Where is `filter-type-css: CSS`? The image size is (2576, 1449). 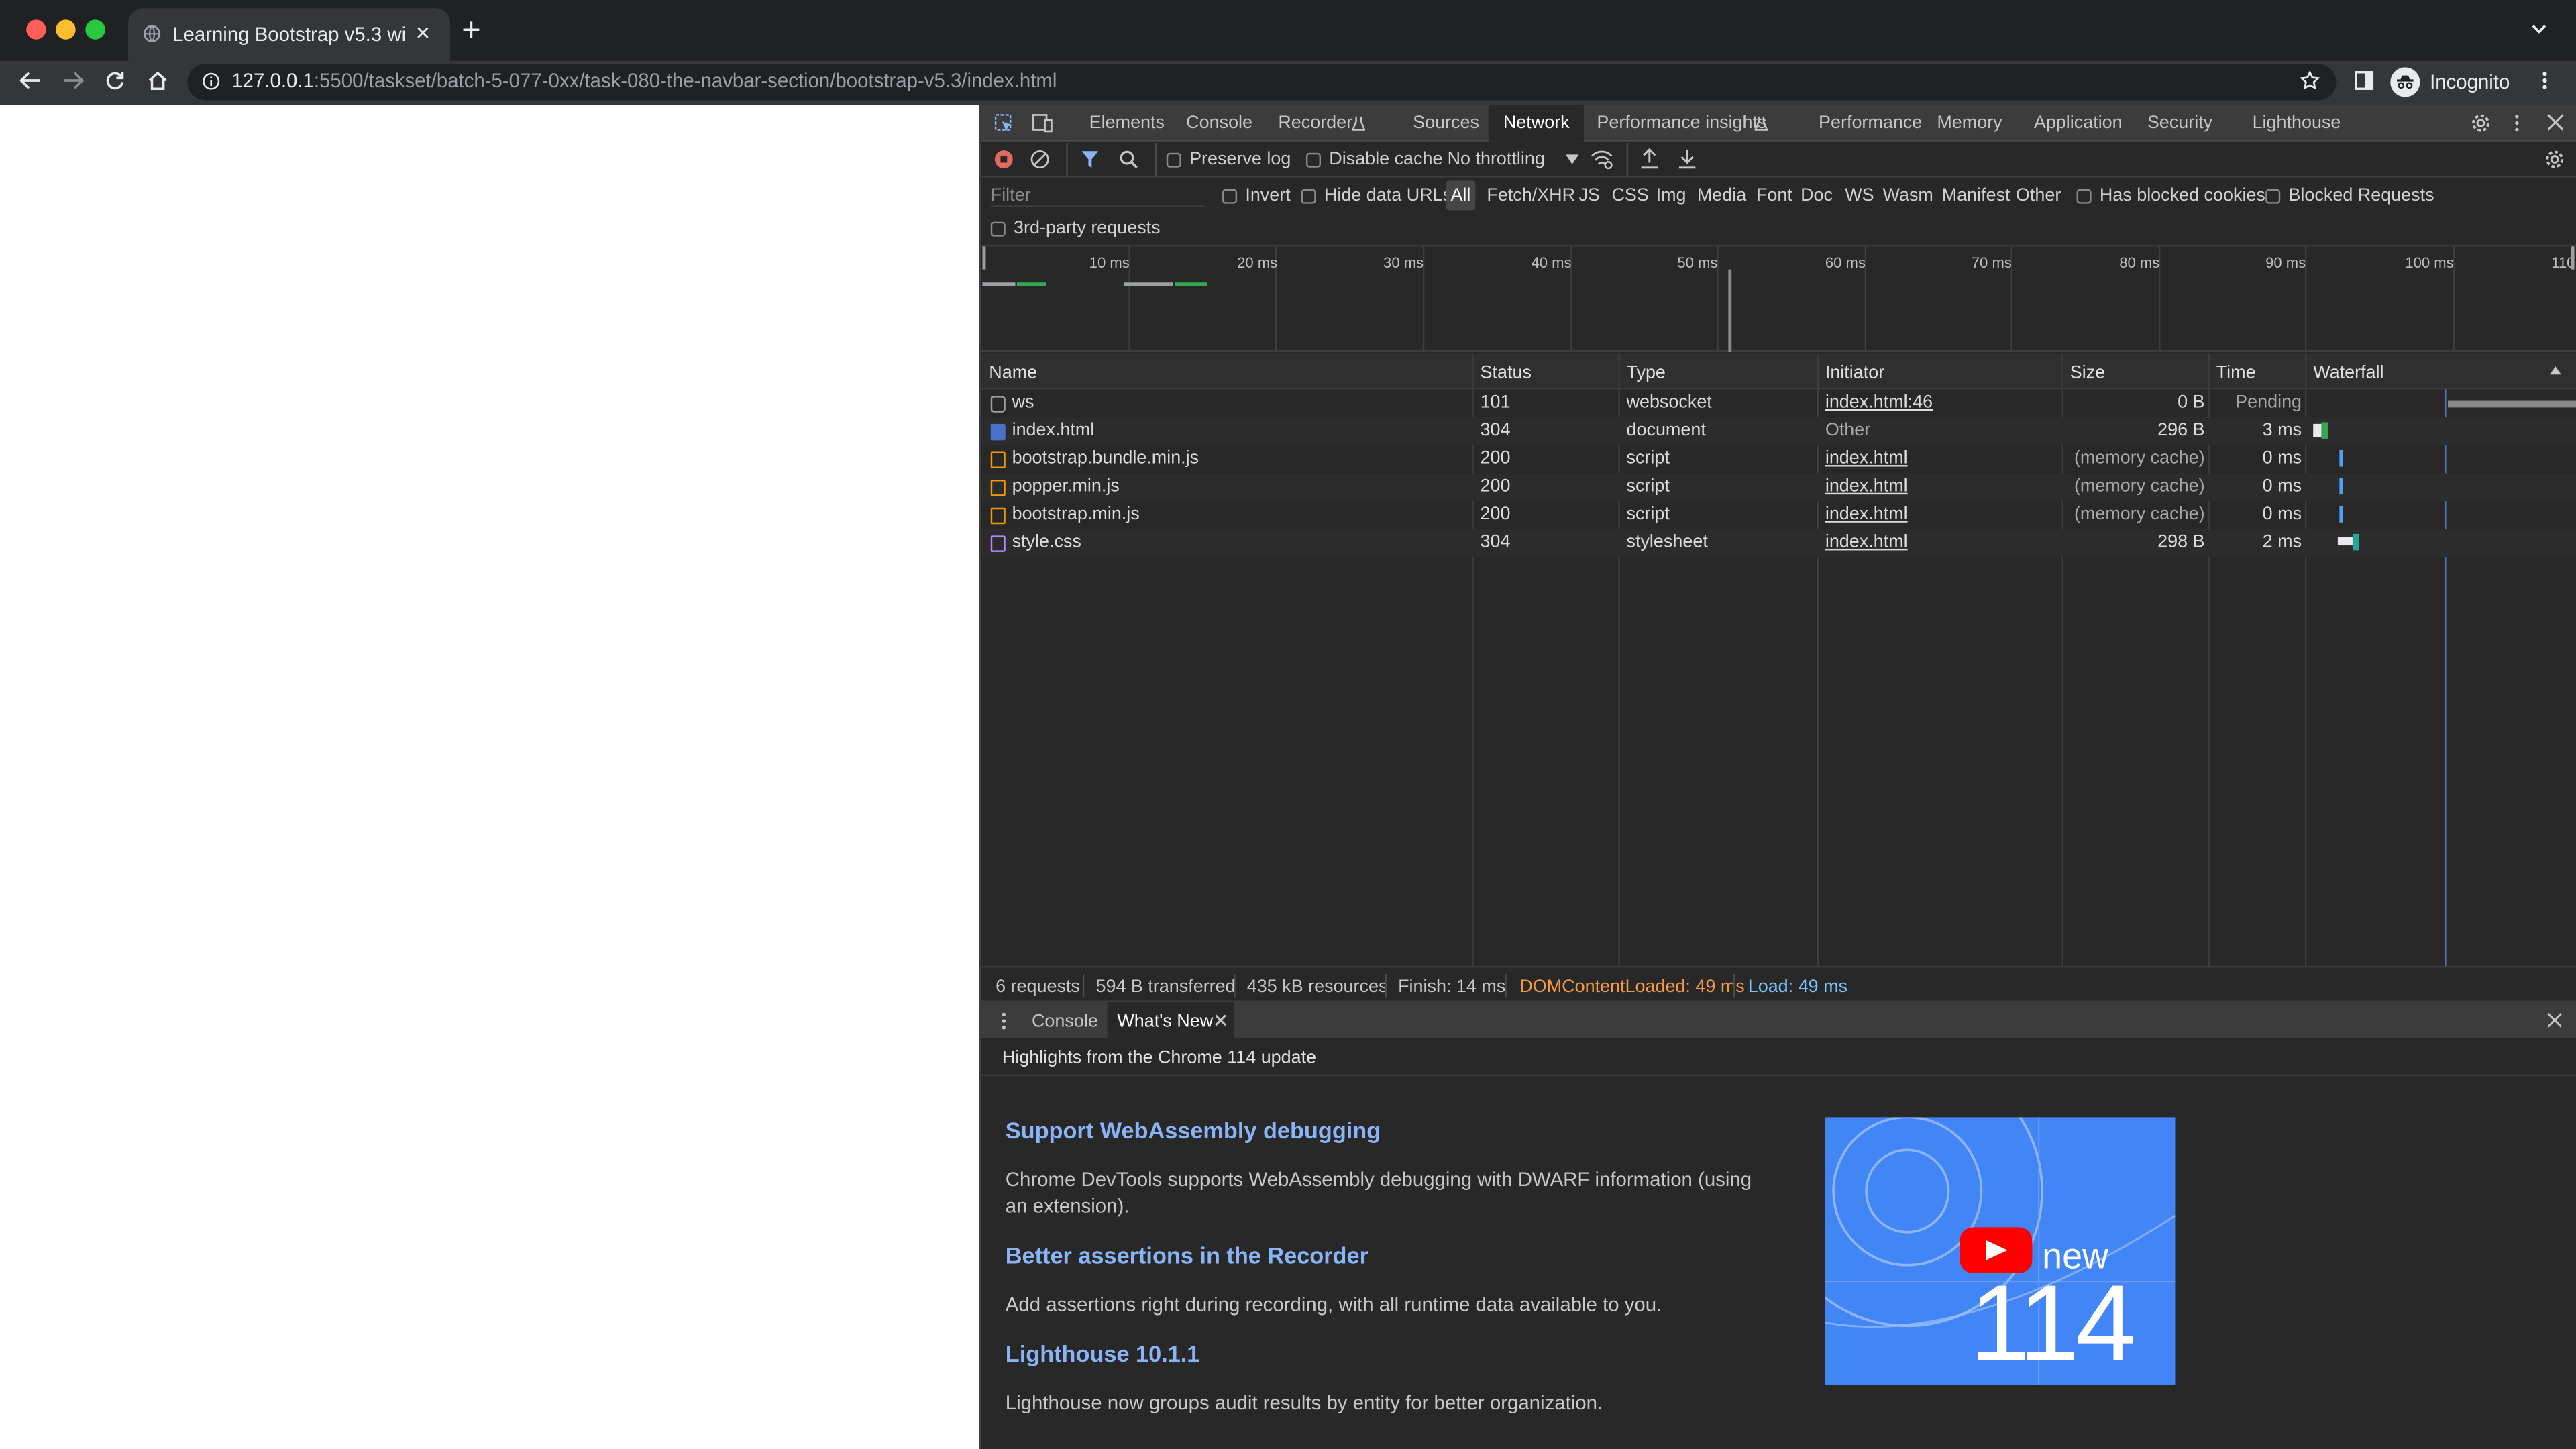 filter-type-css: CSS is located at coordinates (1629, 195).